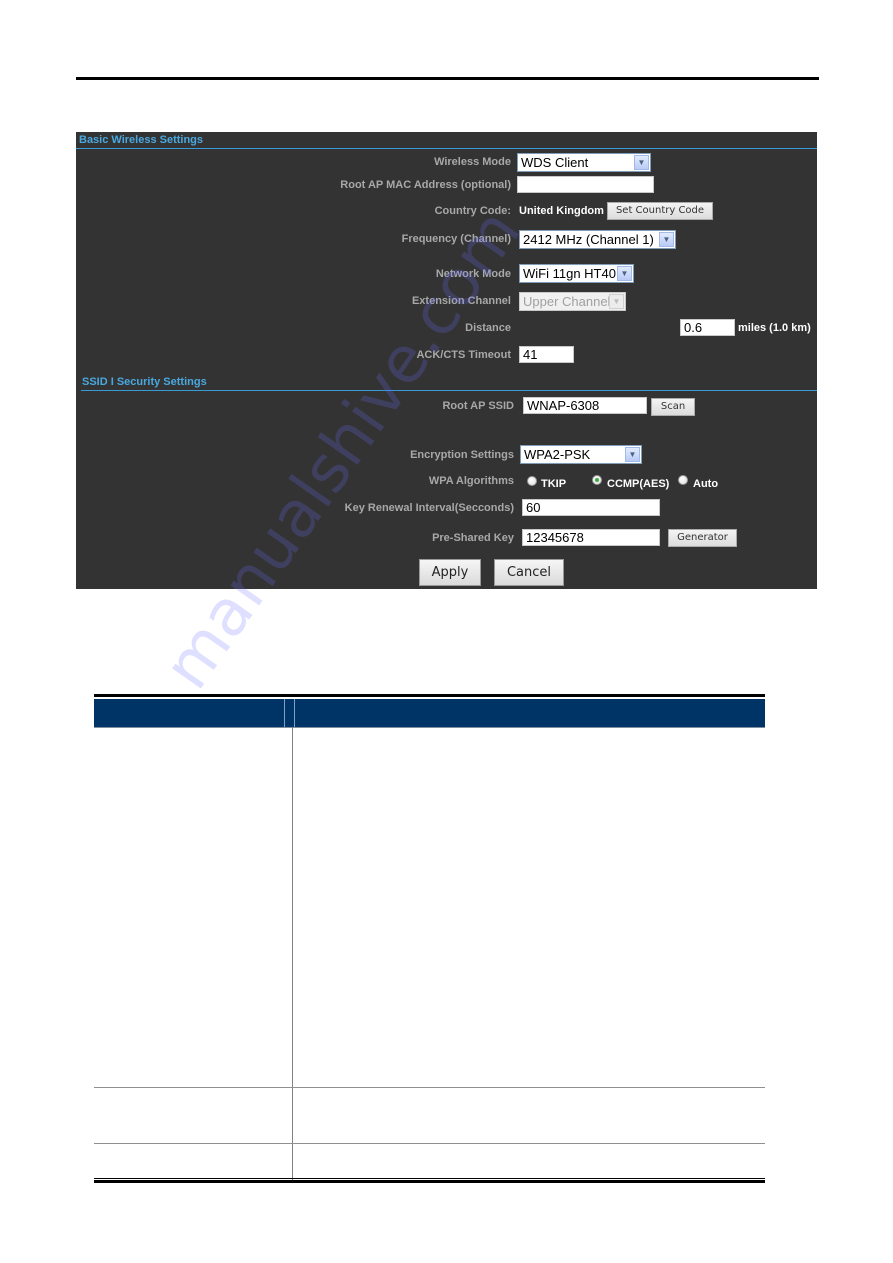  Describe the element at coordinates (584, 162) in the screenshot. I see `wireless-mode-select: WDS Client ▼` at that location.